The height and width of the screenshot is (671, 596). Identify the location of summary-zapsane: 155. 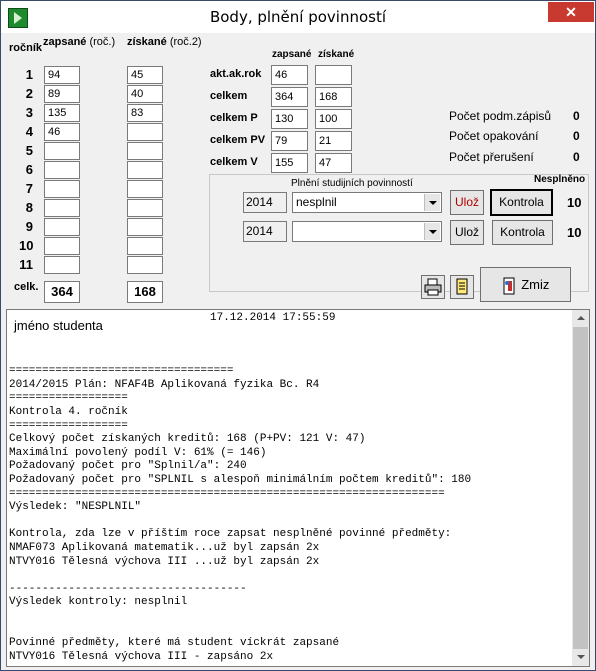
(289, 163).